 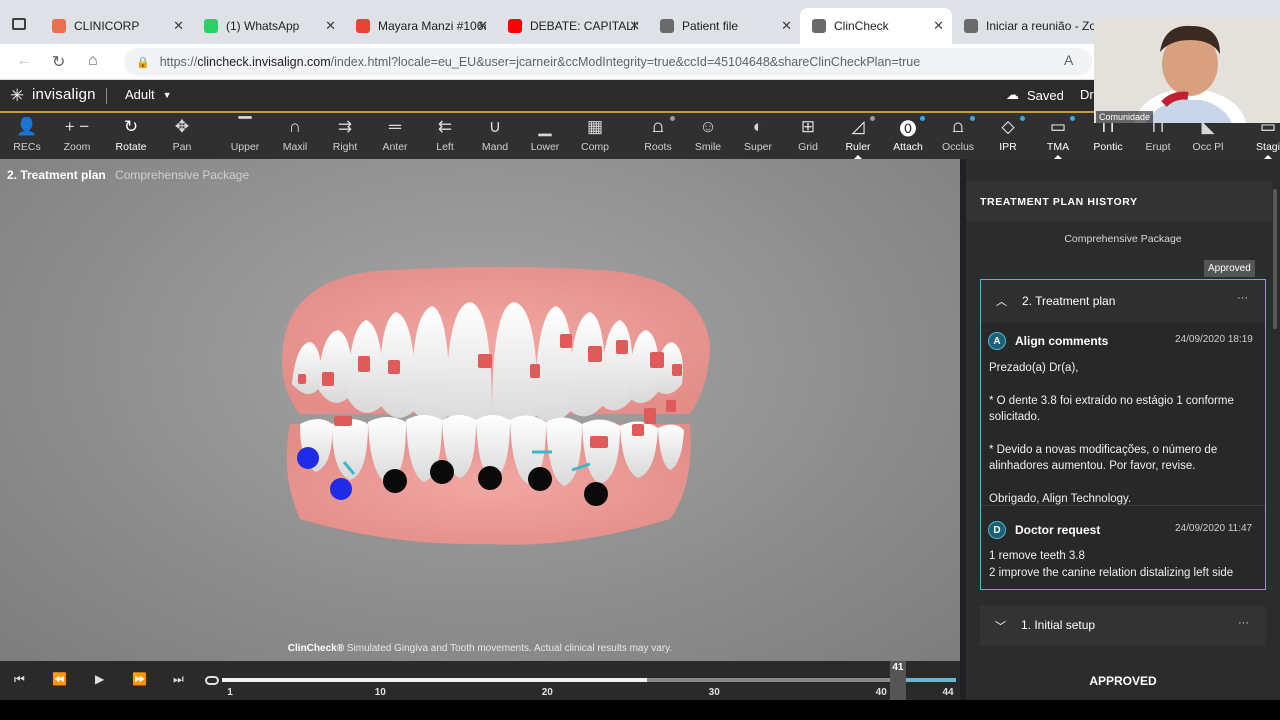 I want to click on last-stage-icon: ⏭, so click(x=178, y=679).